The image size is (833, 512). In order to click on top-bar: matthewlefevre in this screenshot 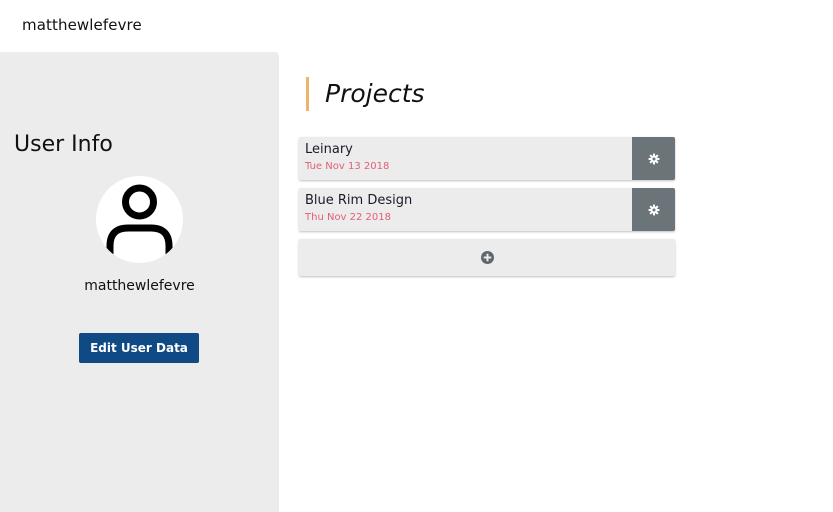, I will do `click(416, 26)`.